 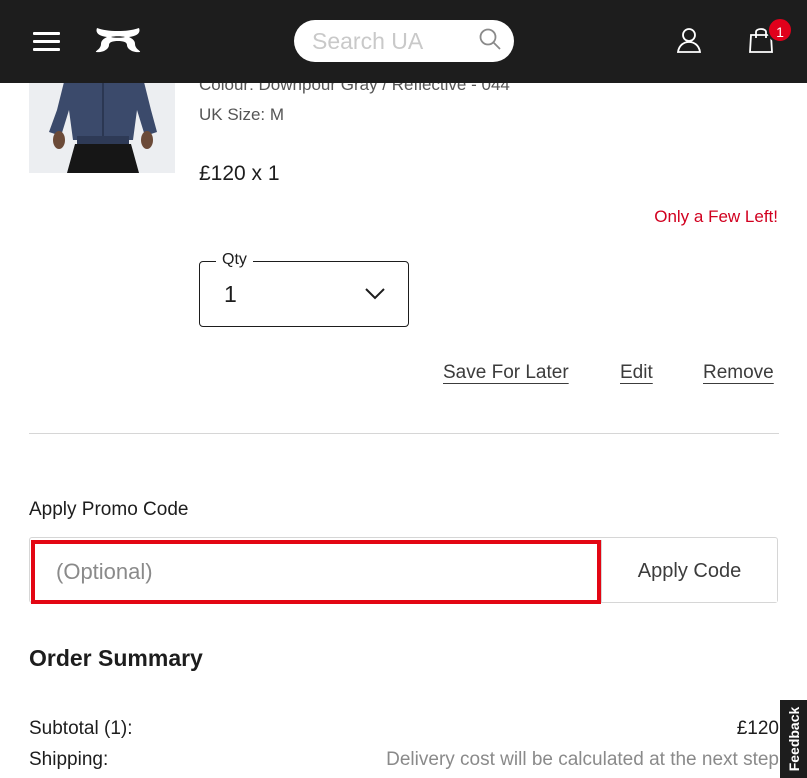 I want to click on qty-value: 1, so click(x=230, y=294).